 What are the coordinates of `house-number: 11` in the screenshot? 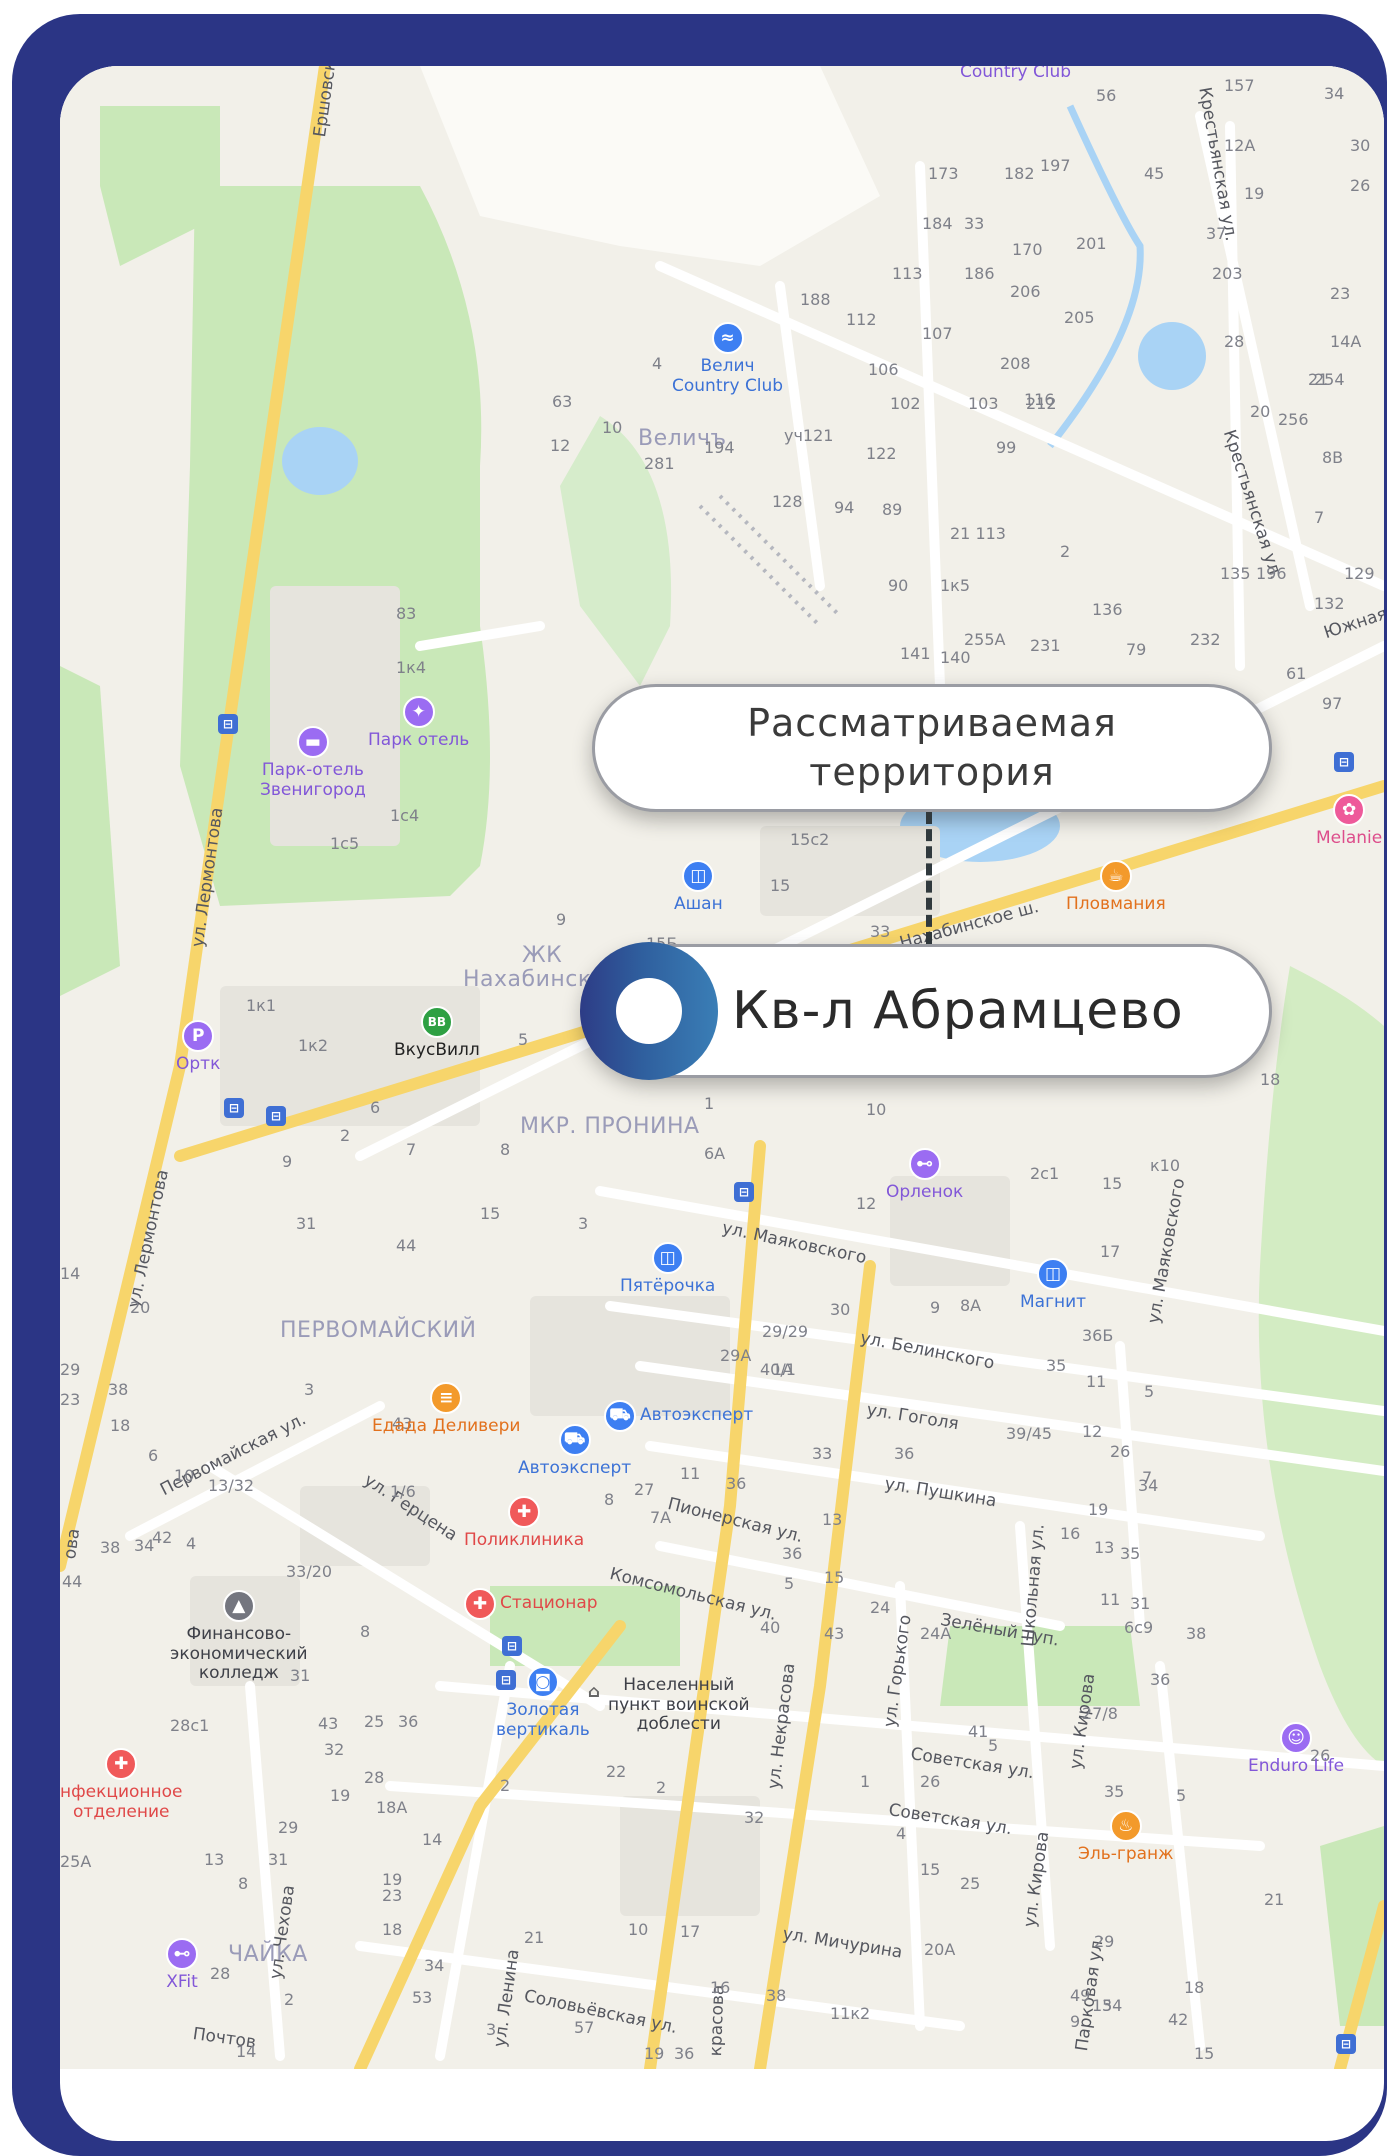 It's located at (1110, 1599).